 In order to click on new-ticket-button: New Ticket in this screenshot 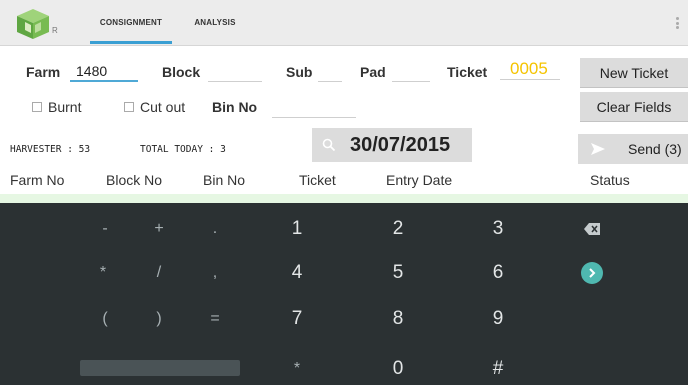, I will do `click(634, 73)`.